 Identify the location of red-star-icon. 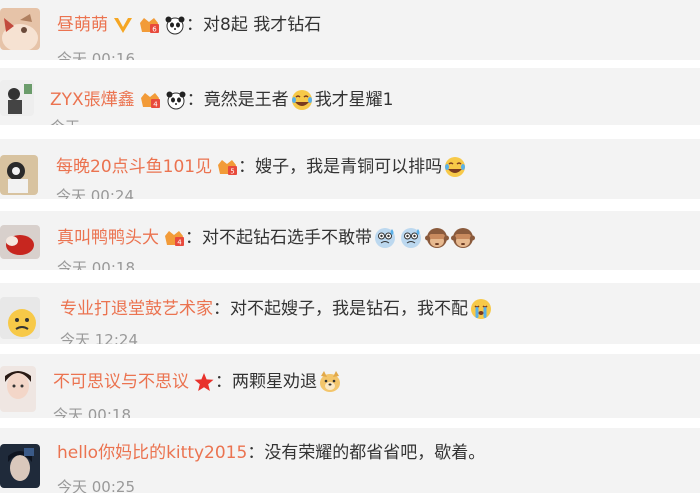
(204, 382).